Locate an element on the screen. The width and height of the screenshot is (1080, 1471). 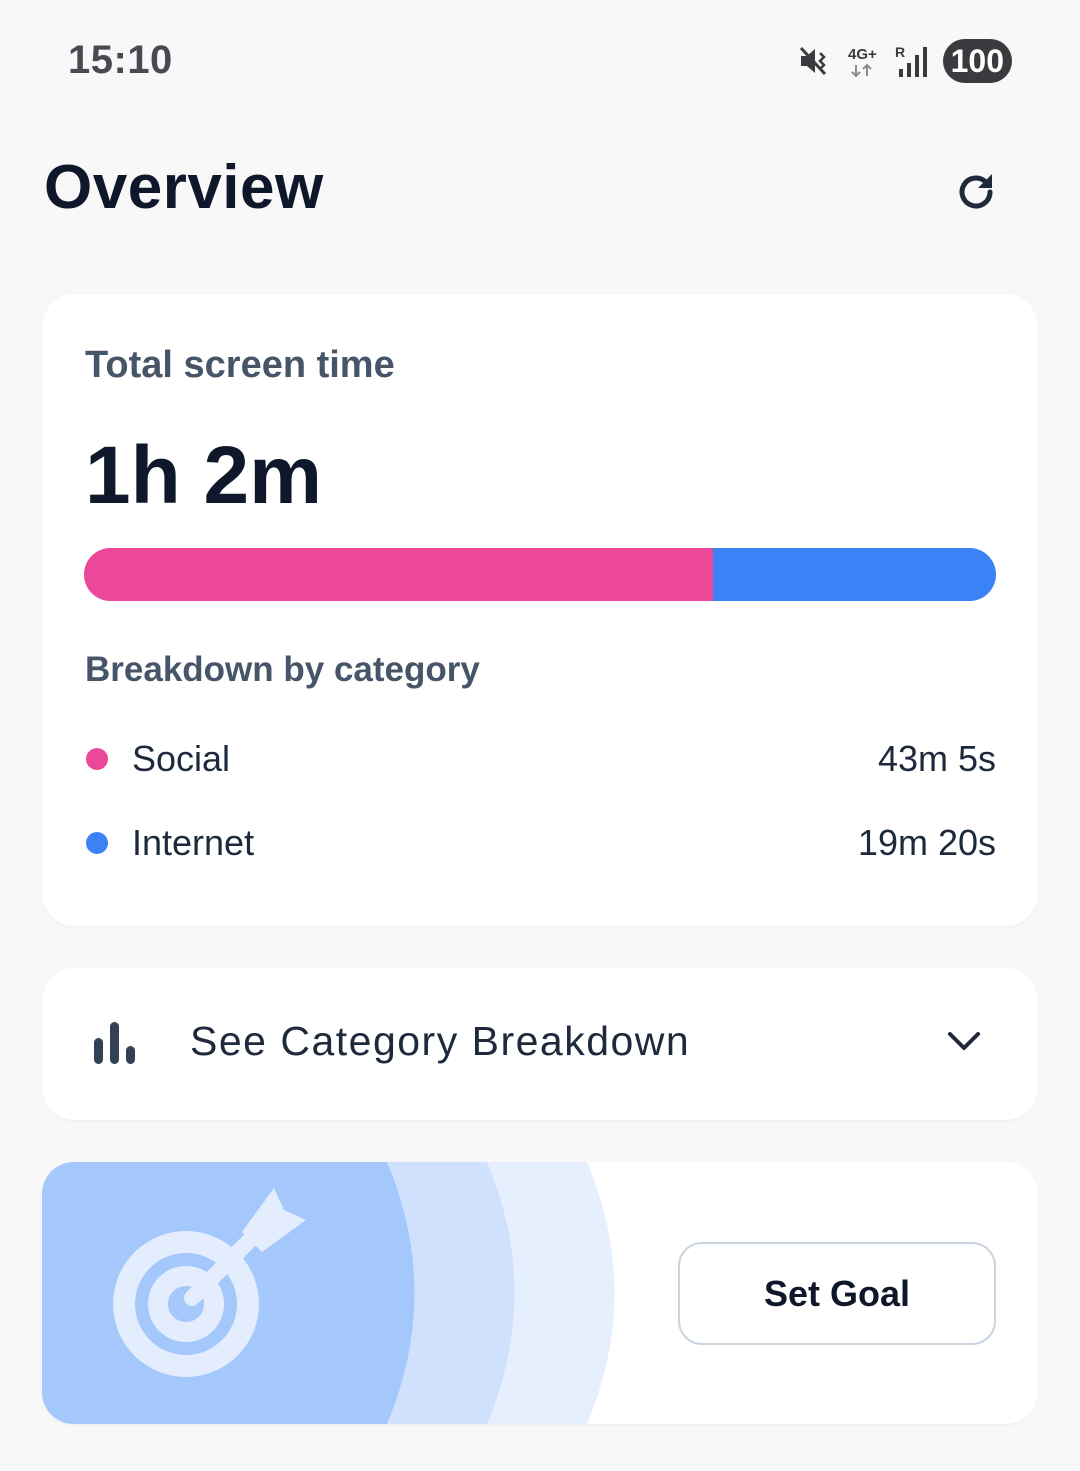
category-name: Social is located at coordinates (181, 758).